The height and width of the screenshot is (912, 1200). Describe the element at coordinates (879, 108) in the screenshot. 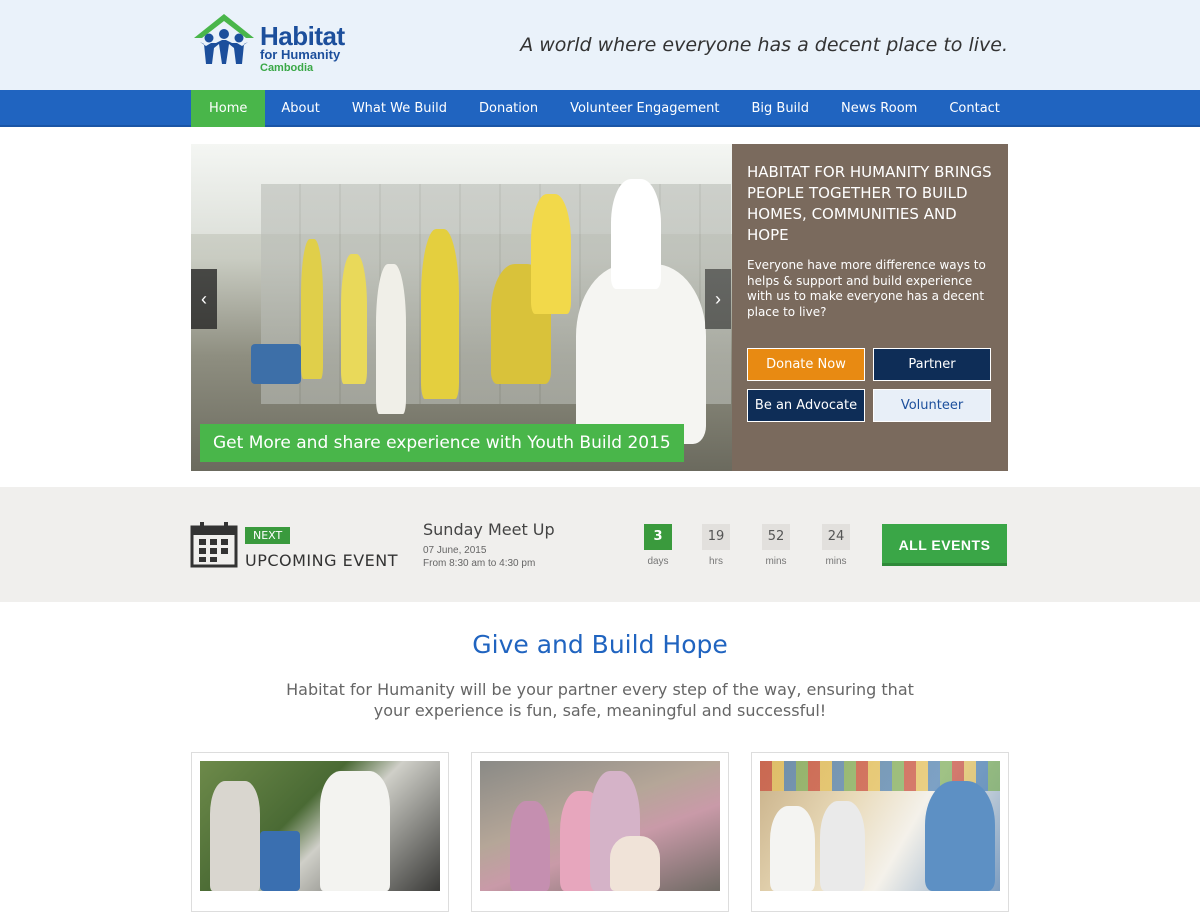

I see `nav-item-news-room: News Room` at that location.